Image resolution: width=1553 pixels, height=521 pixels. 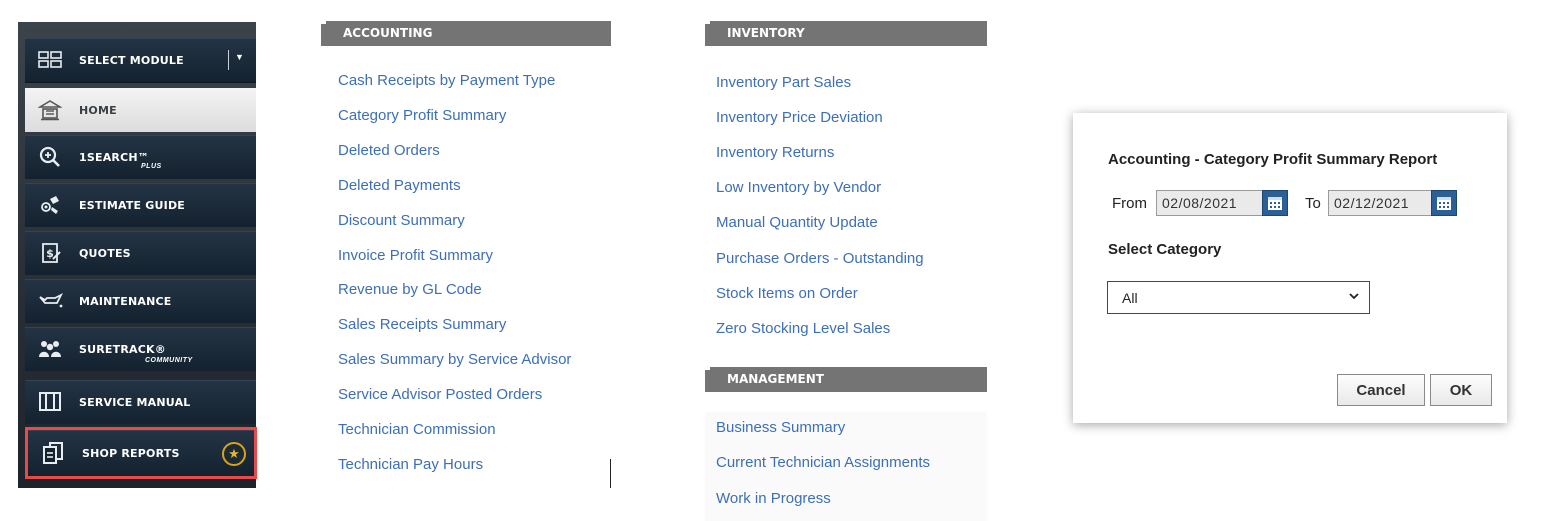 What do you see at coordinates (446, 80) in the screenshot?
I see `report-link: Cash Receipts by Payment Type` at bounding box center [446, 80].